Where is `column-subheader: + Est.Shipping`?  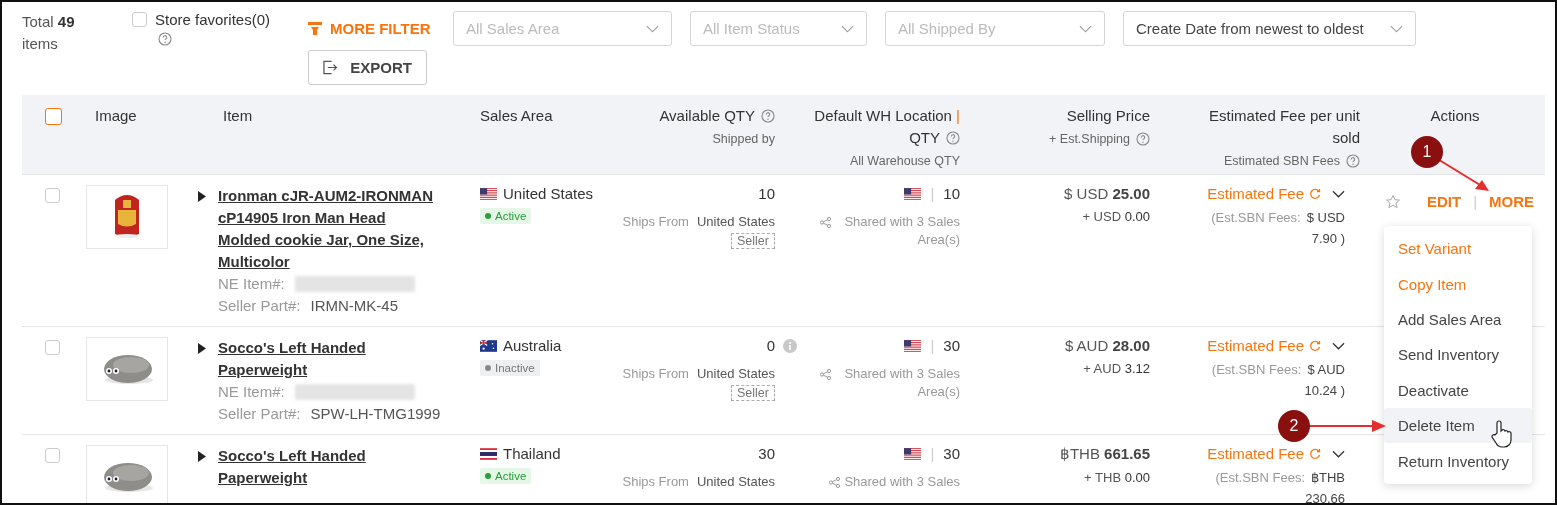 column-subheader: + Est.Shipping is located at coordinates (1089, 139).